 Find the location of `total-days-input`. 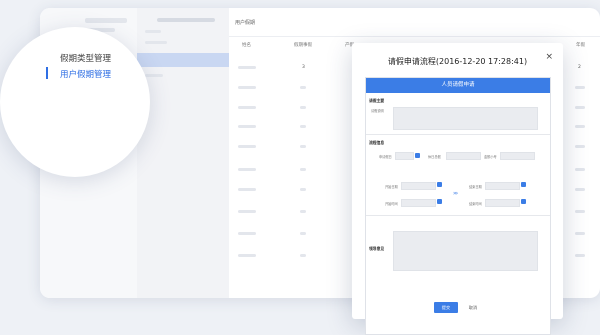

total-days-input is located at coordinates (463, 156).